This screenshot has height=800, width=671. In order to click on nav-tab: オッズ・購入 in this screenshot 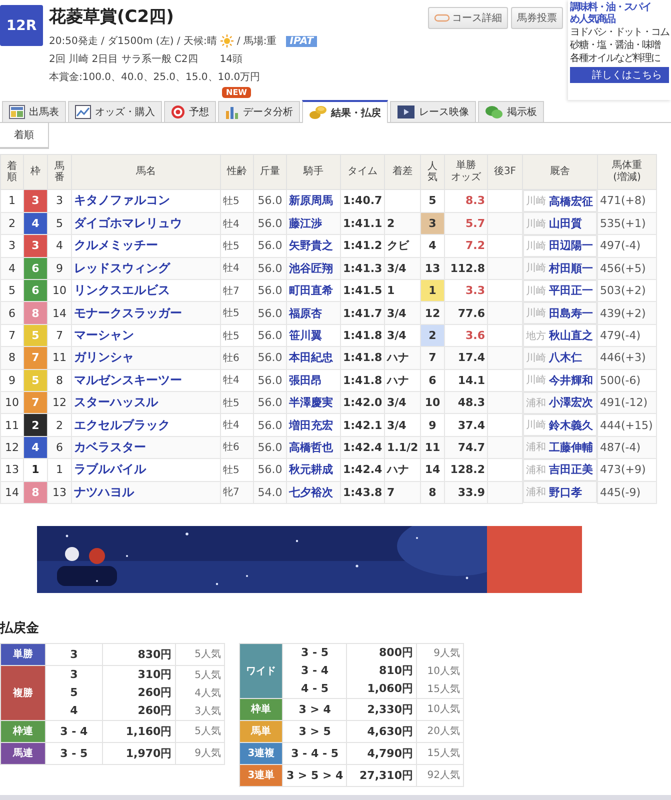, I will do `click(115, 111)`.